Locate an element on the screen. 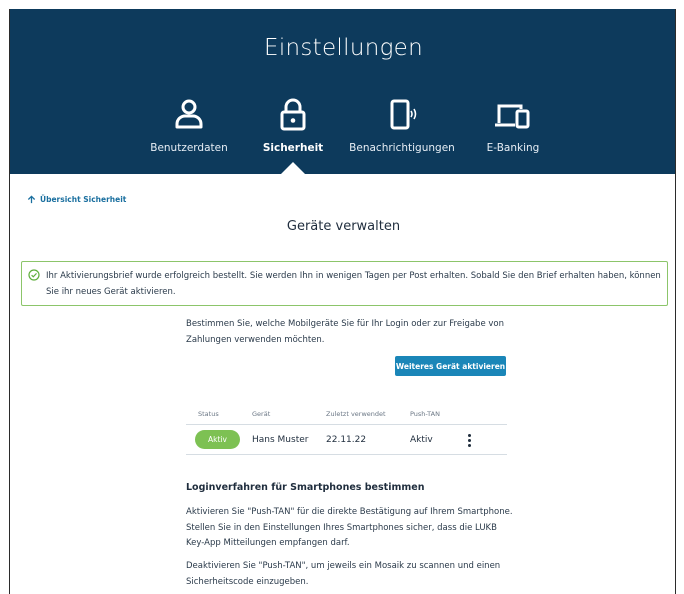 The image size is (684, 594). table-row: Aktiv Hans Muster 22.11.22 Aktiv is located at coordinates (346, 440).